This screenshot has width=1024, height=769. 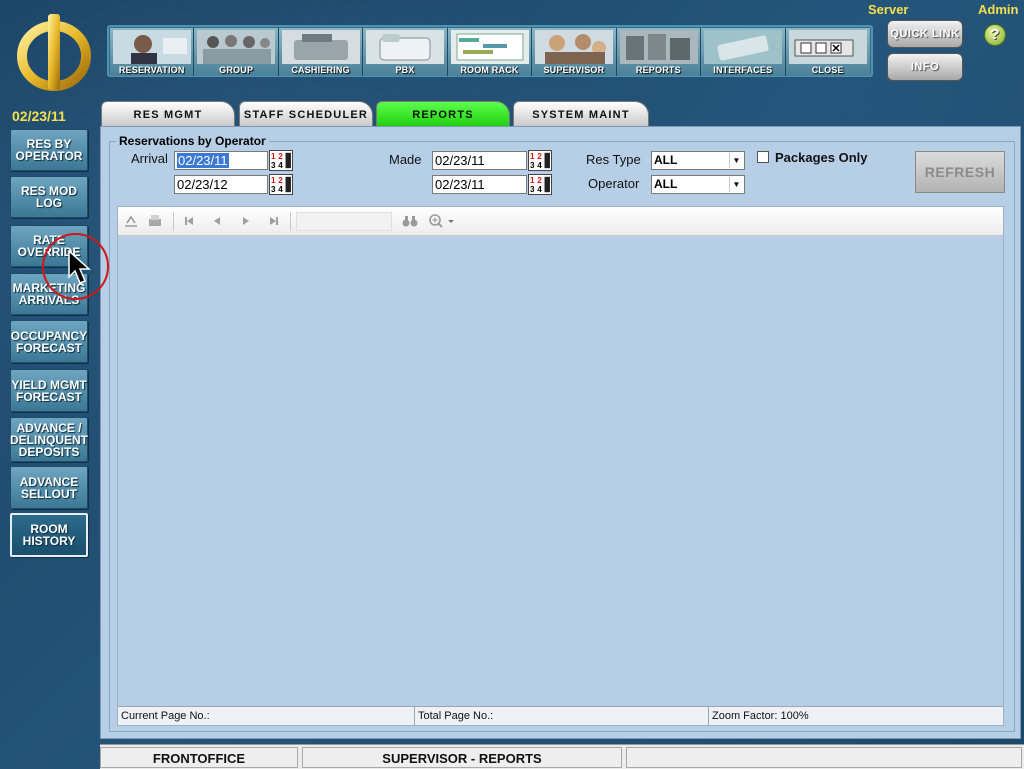 I want to click on export-icon, so click(x=131, y=221).